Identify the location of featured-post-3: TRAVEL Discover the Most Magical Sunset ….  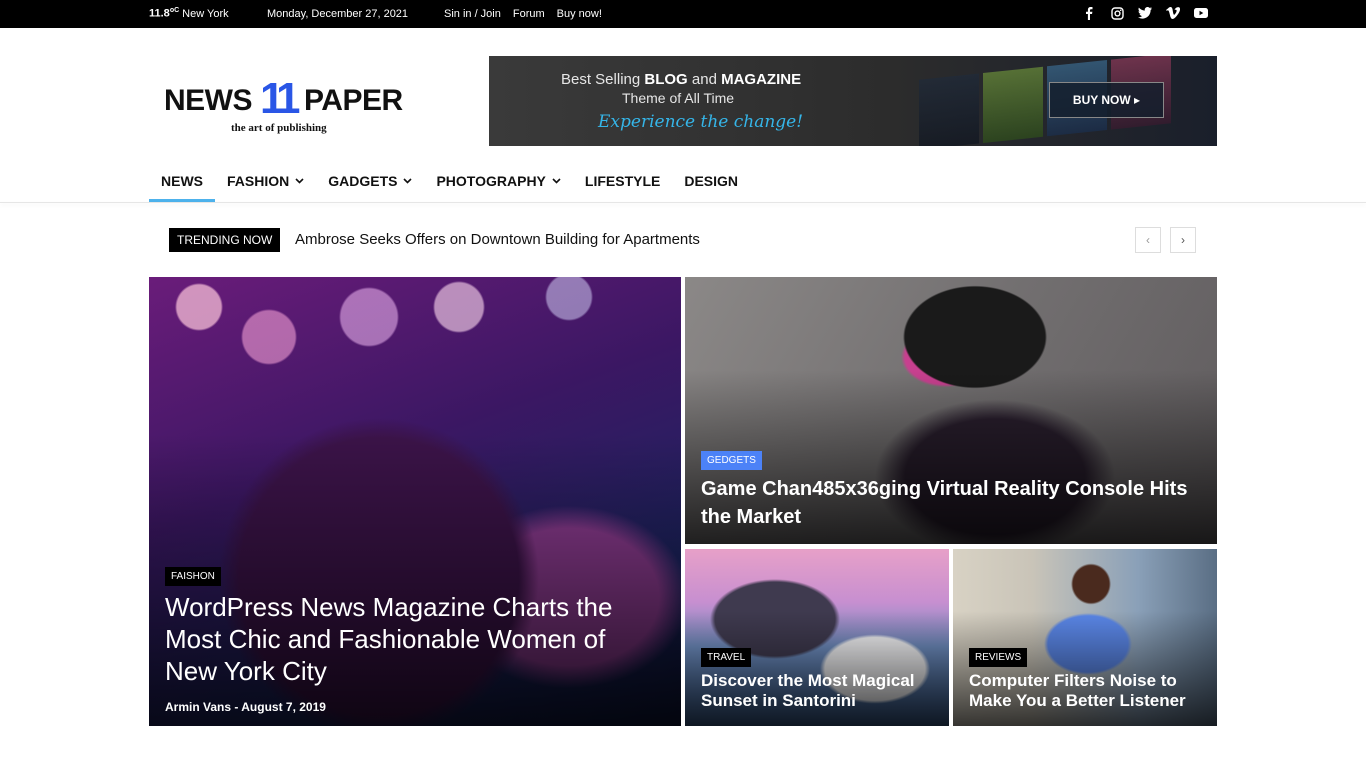
(817, 637).